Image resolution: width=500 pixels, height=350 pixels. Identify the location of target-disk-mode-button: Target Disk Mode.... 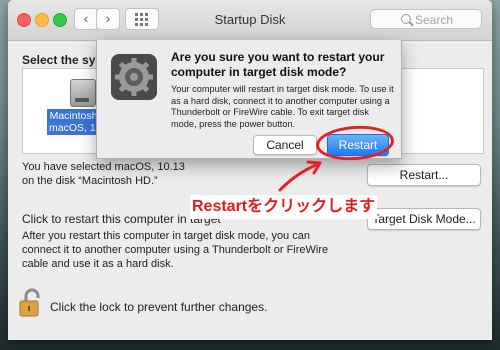
(424, 219).